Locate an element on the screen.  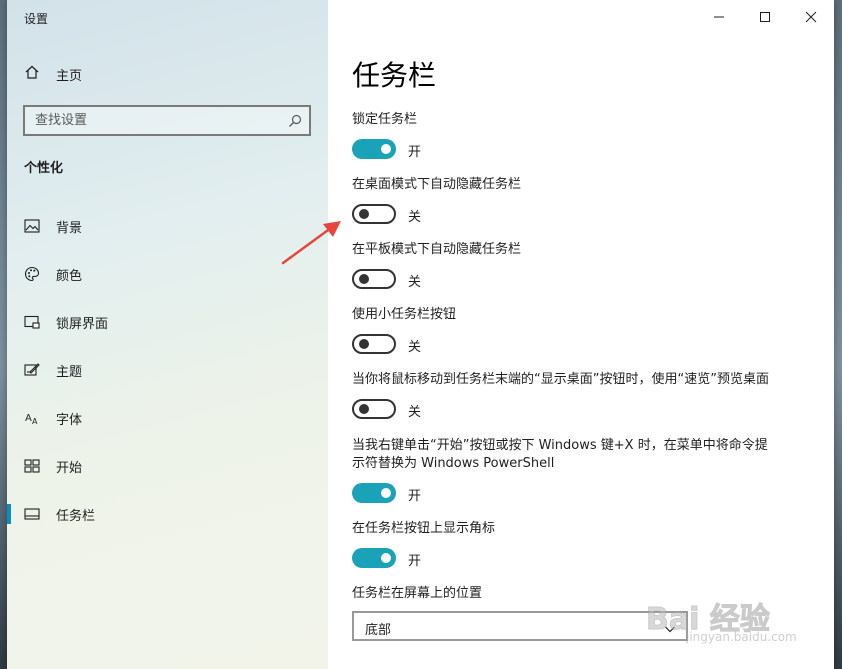
setting-label: 锁定任务栏 is located at coordinates (385, 119).